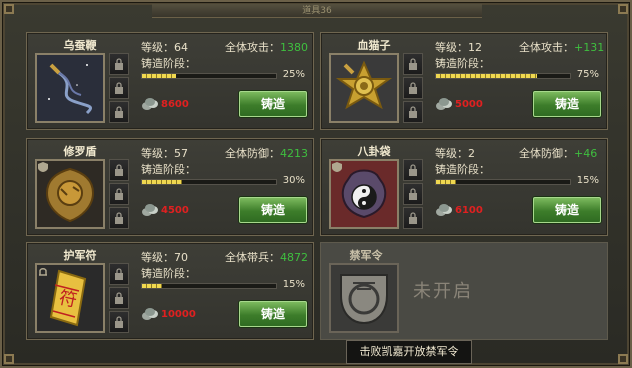 The width and height of the screenshot is (632, 368). I want to click on frame-corner-br, so click(623, 359).